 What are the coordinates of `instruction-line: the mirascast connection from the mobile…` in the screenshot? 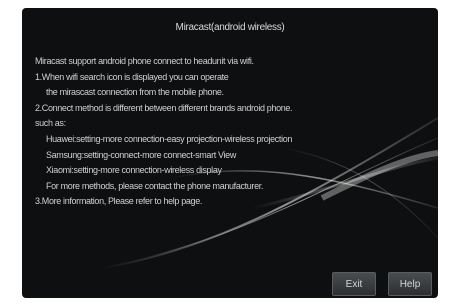 It's located at (135, 92).